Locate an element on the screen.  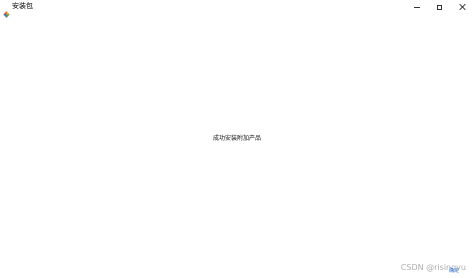
minimize-icon is located at coordinates (417, 7).